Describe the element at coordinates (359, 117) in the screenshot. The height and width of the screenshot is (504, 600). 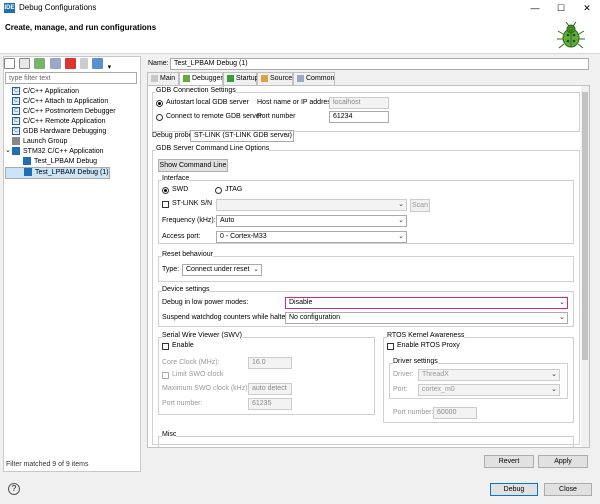
I see `port-input: 61234` at that location.